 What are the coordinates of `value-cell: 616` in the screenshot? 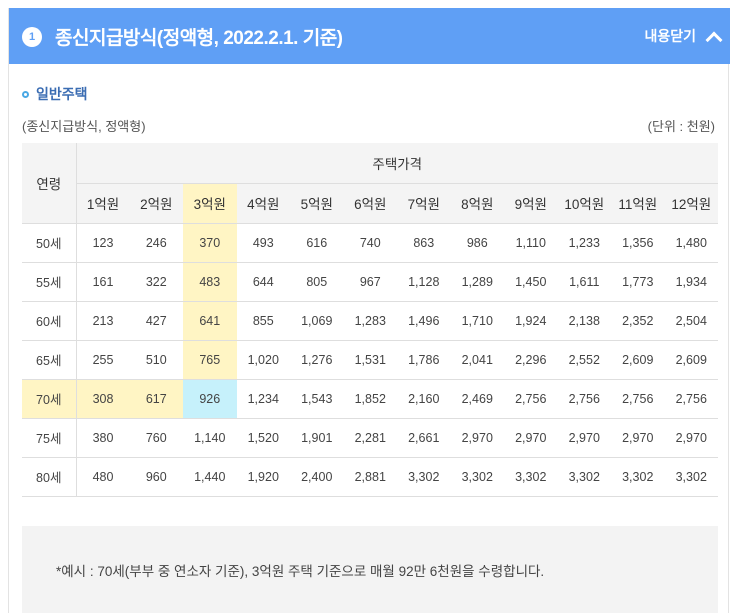 It's located at (317, 243).